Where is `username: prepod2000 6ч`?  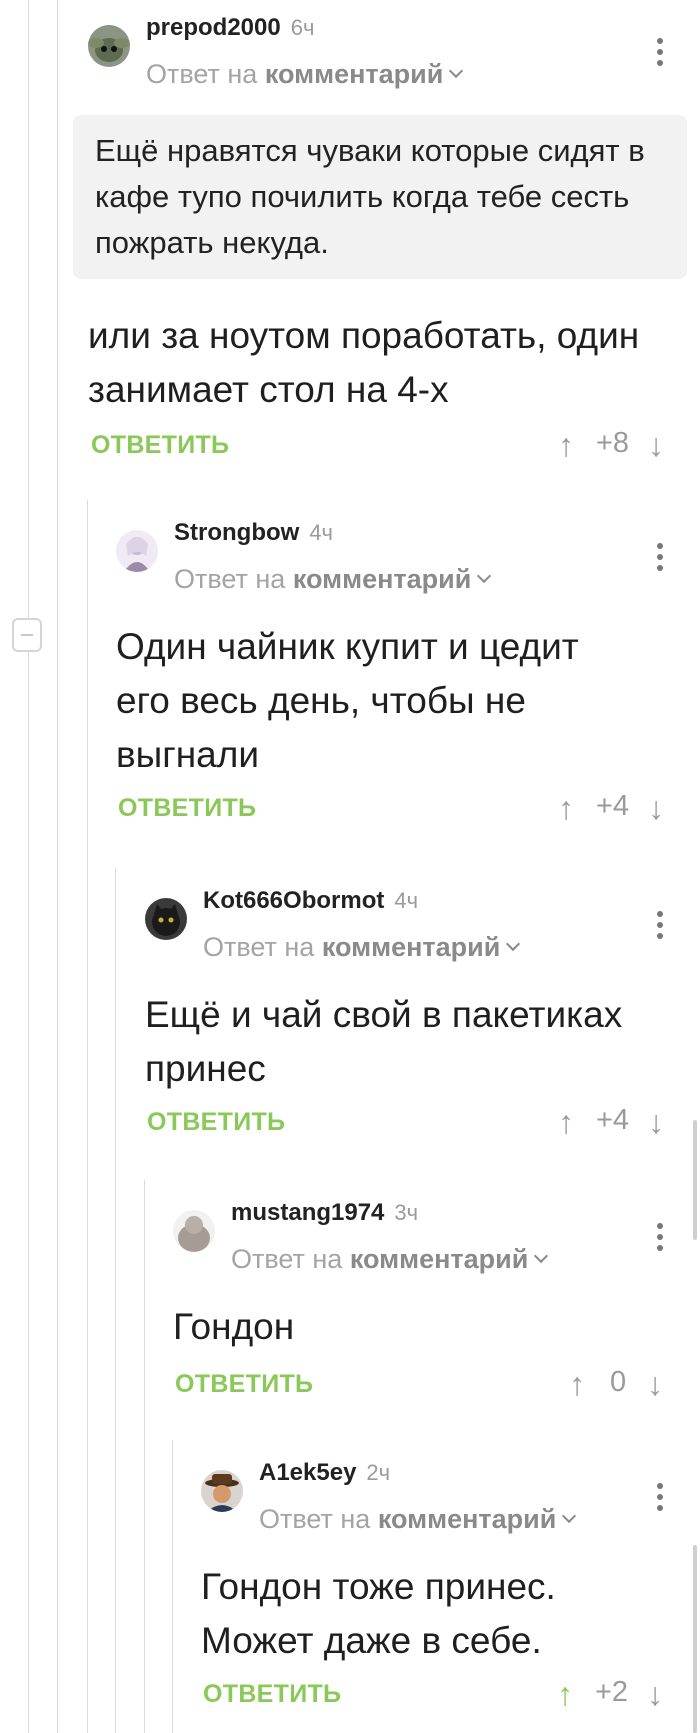 username: prepod2000 6ч is located at coordinates (230, 28).